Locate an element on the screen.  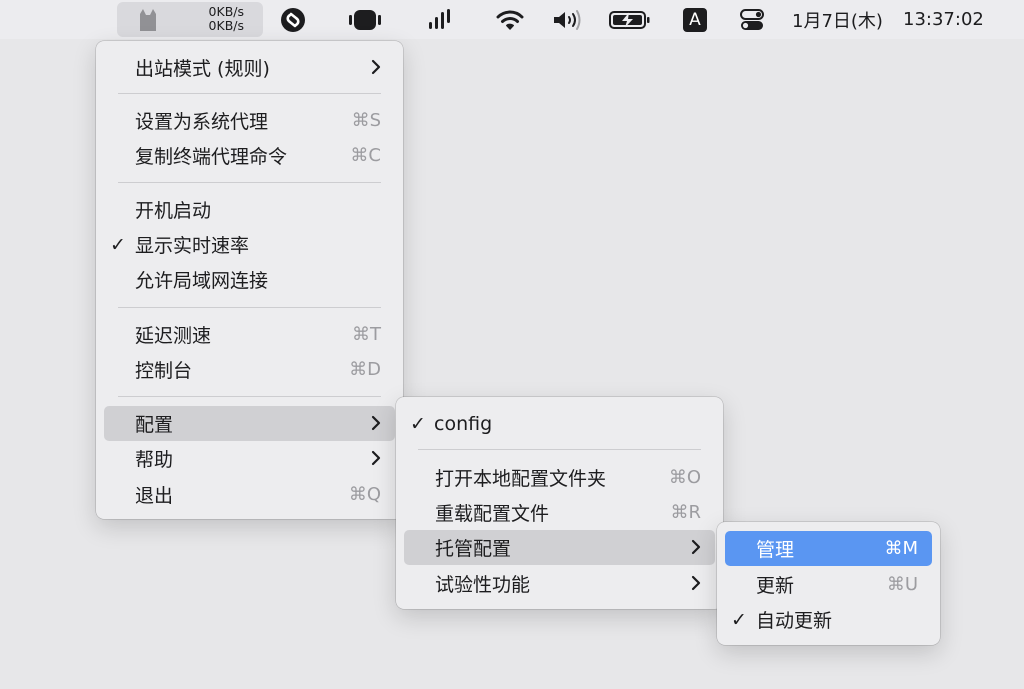
menu-item-launch-at-login: 开机启动 is located at coordinates (249, 209).